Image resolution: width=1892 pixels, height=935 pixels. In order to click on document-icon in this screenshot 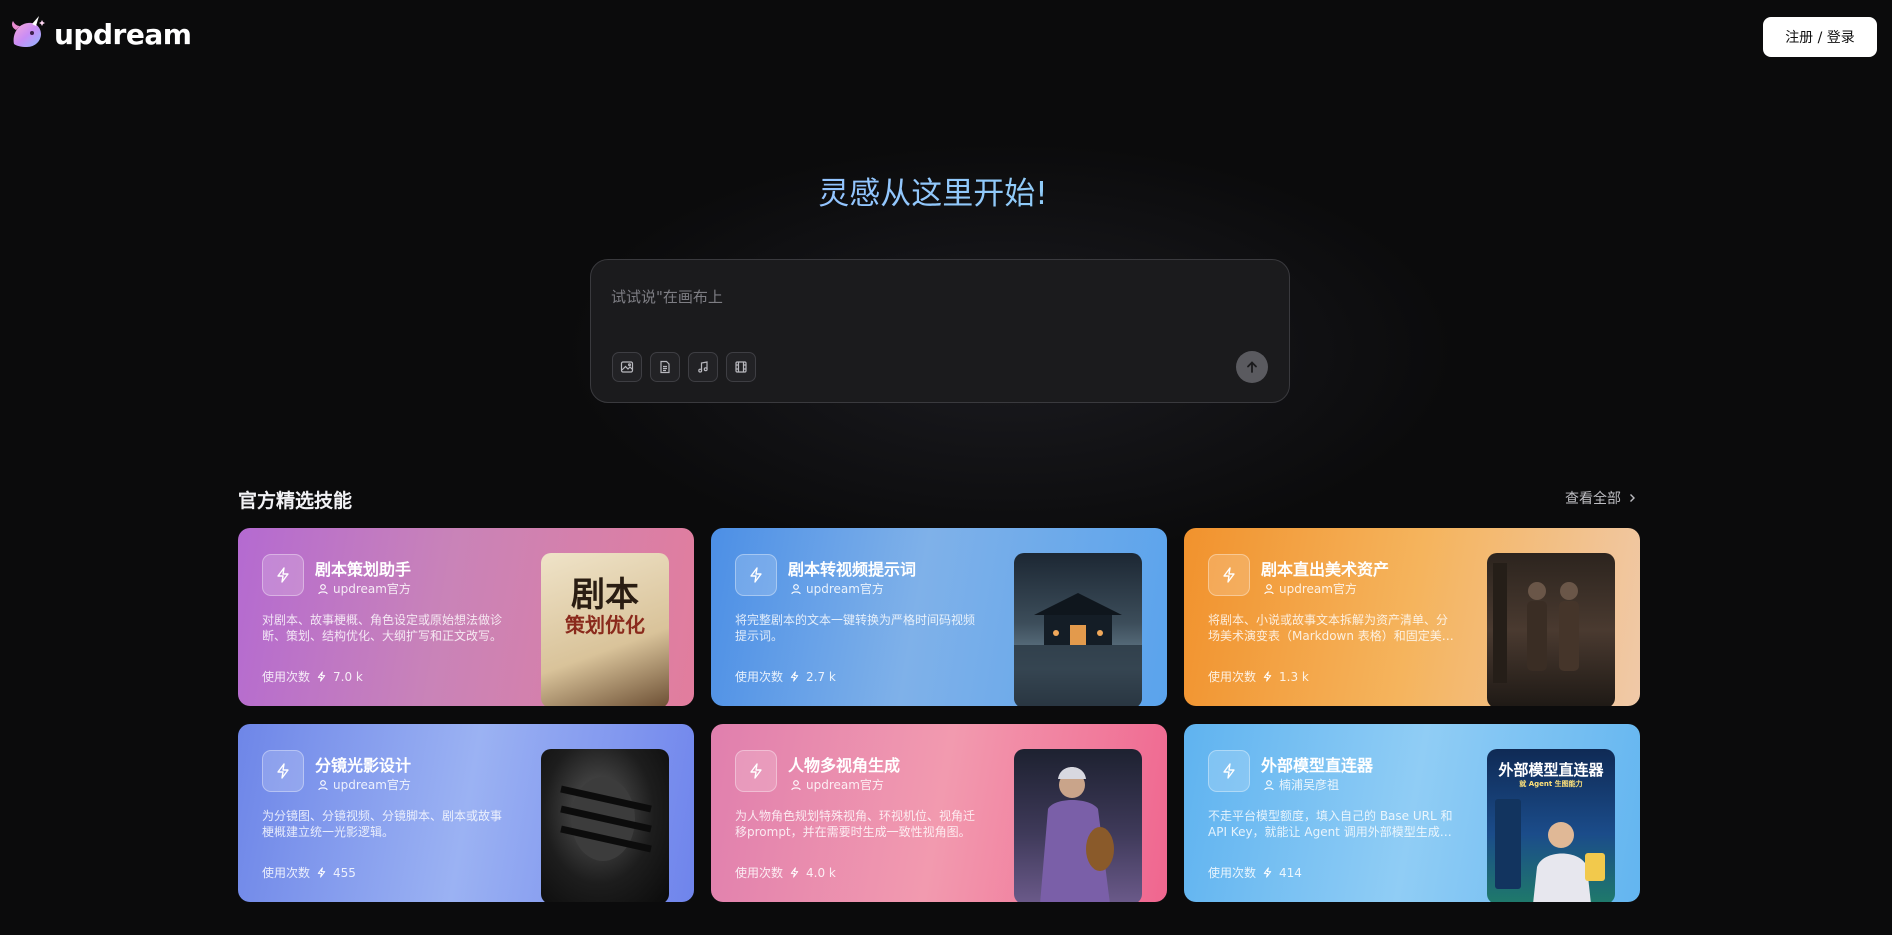, I will do `click(665, 367)`.